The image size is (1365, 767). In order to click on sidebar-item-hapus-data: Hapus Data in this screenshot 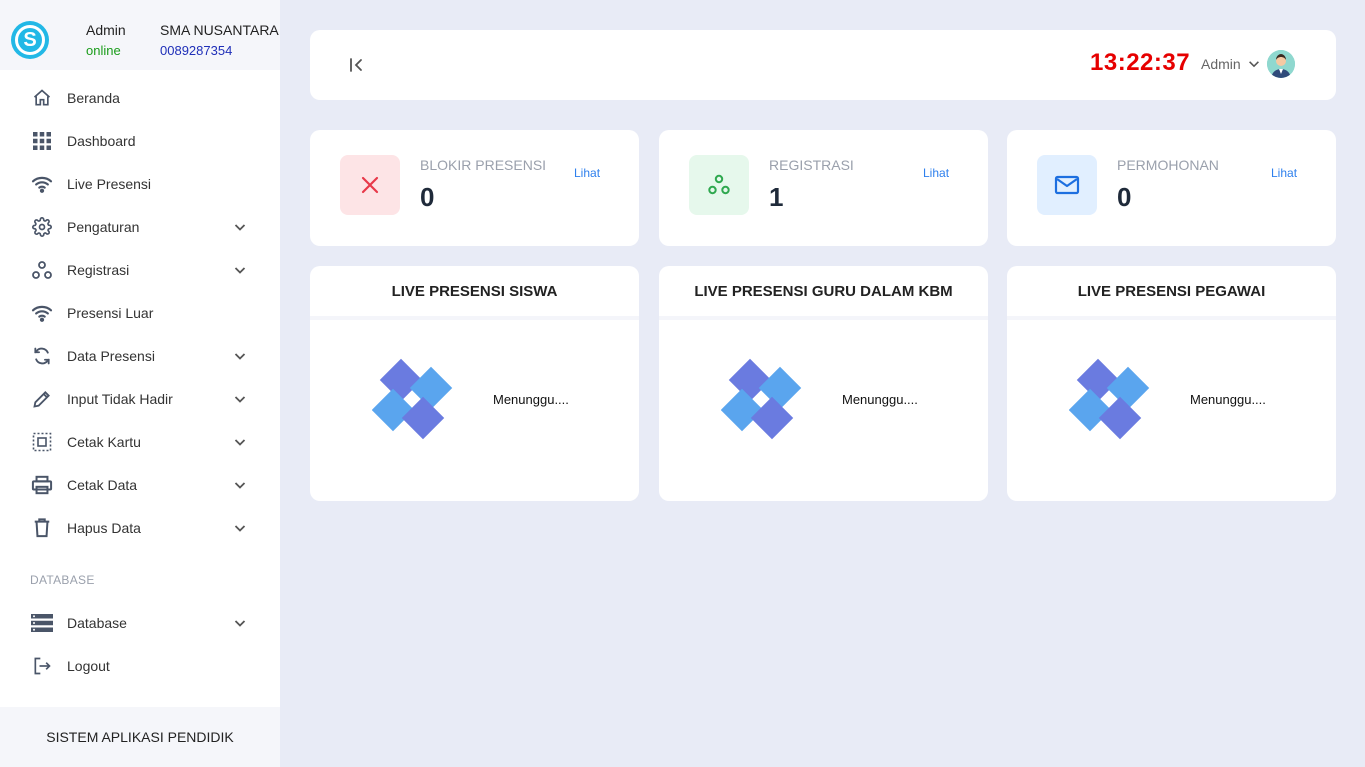, I will do `click(140, 527)`.